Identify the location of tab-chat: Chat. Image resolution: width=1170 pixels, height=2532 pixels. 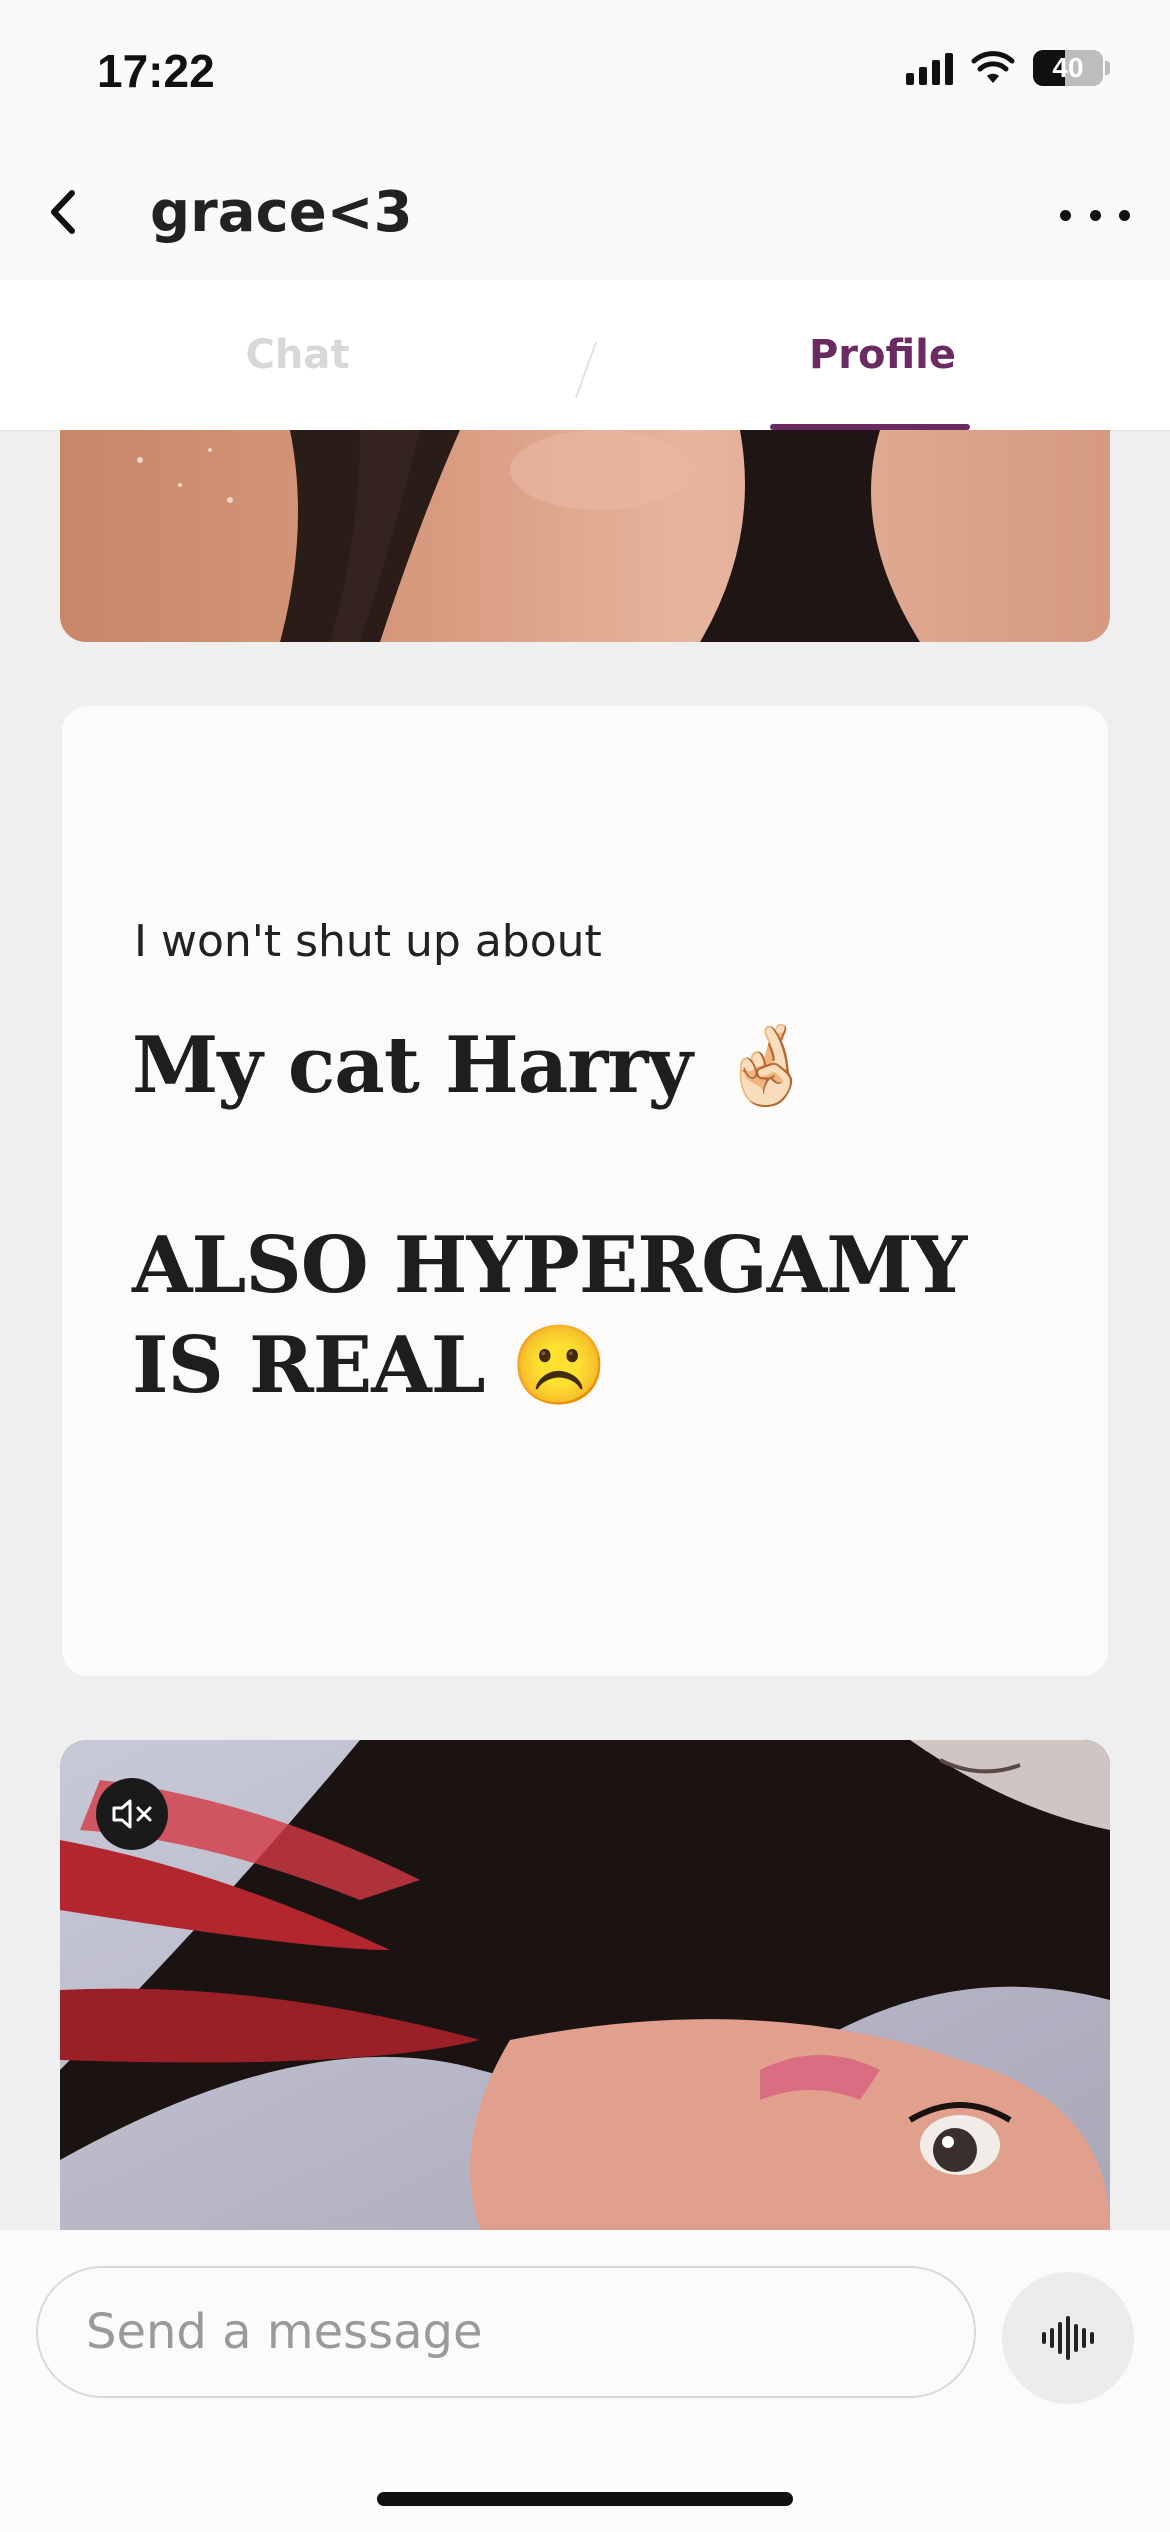
(297, 355).